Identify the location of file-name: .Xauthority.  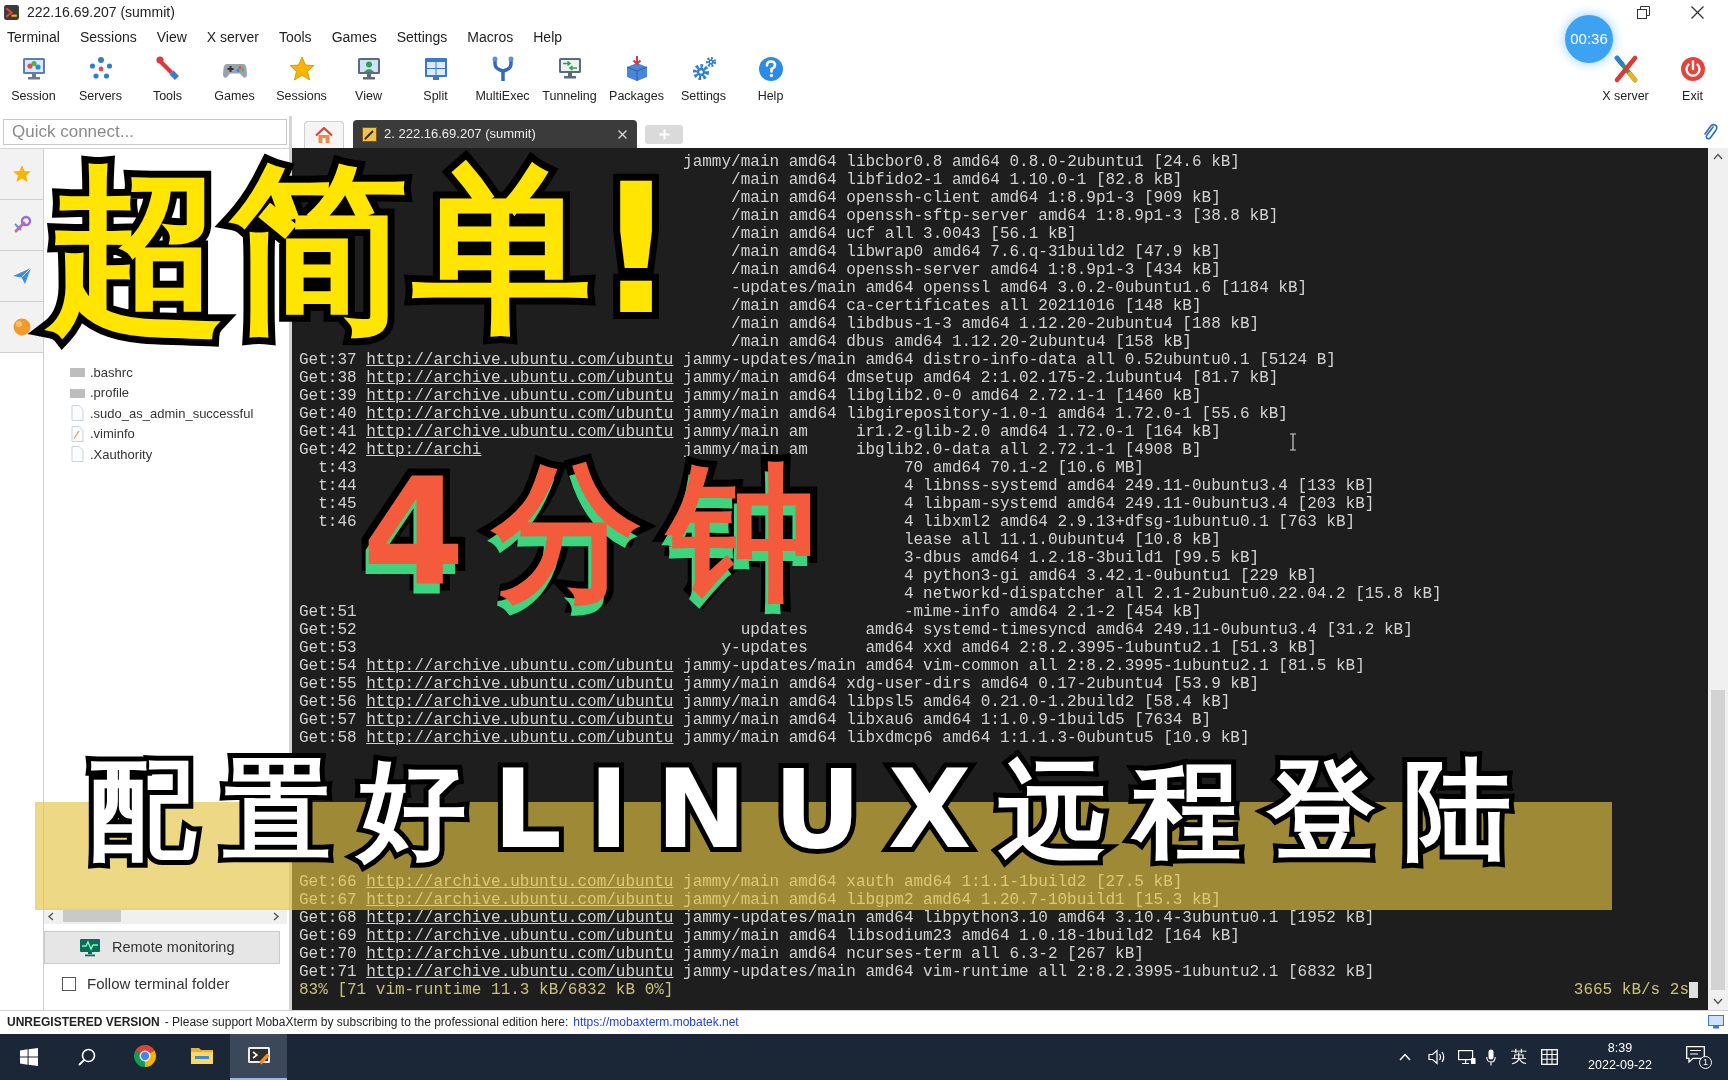
(121, 454).